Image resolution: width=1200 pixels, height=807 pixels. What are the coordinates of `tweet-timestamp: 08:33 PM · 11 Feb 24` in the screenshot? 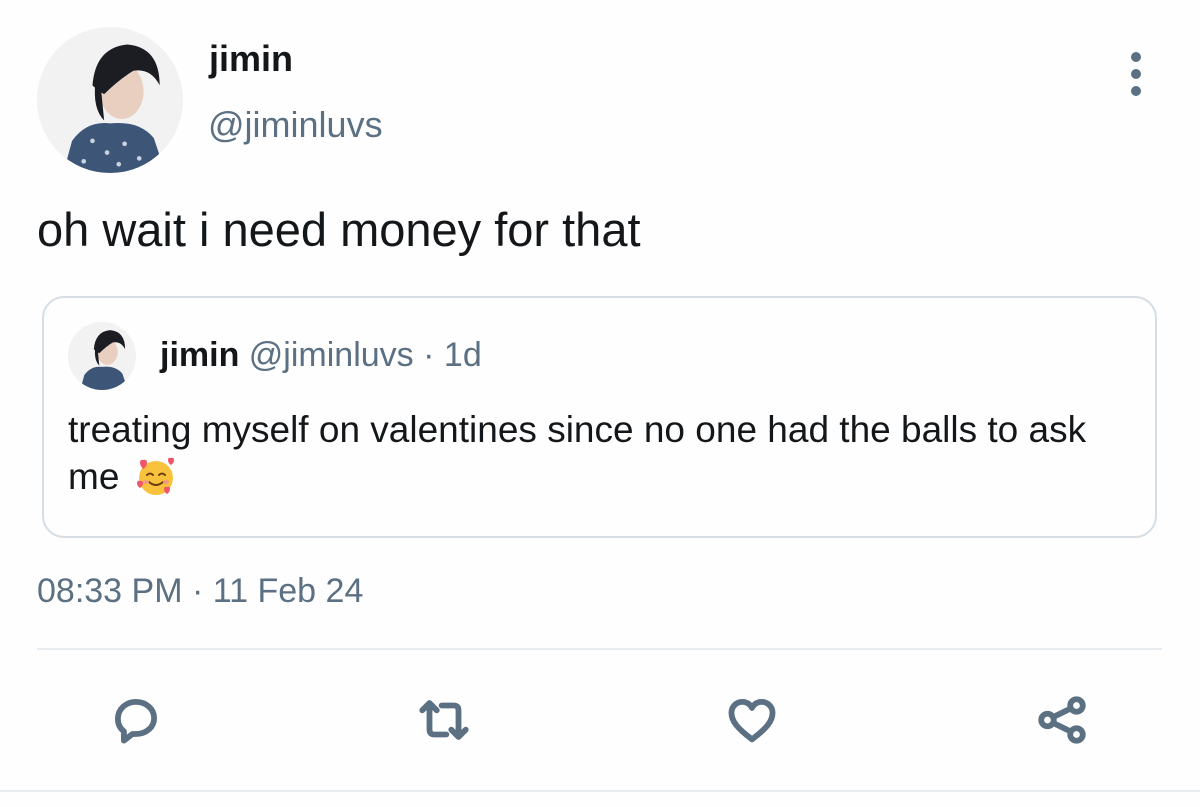 It's located at (200, 591).